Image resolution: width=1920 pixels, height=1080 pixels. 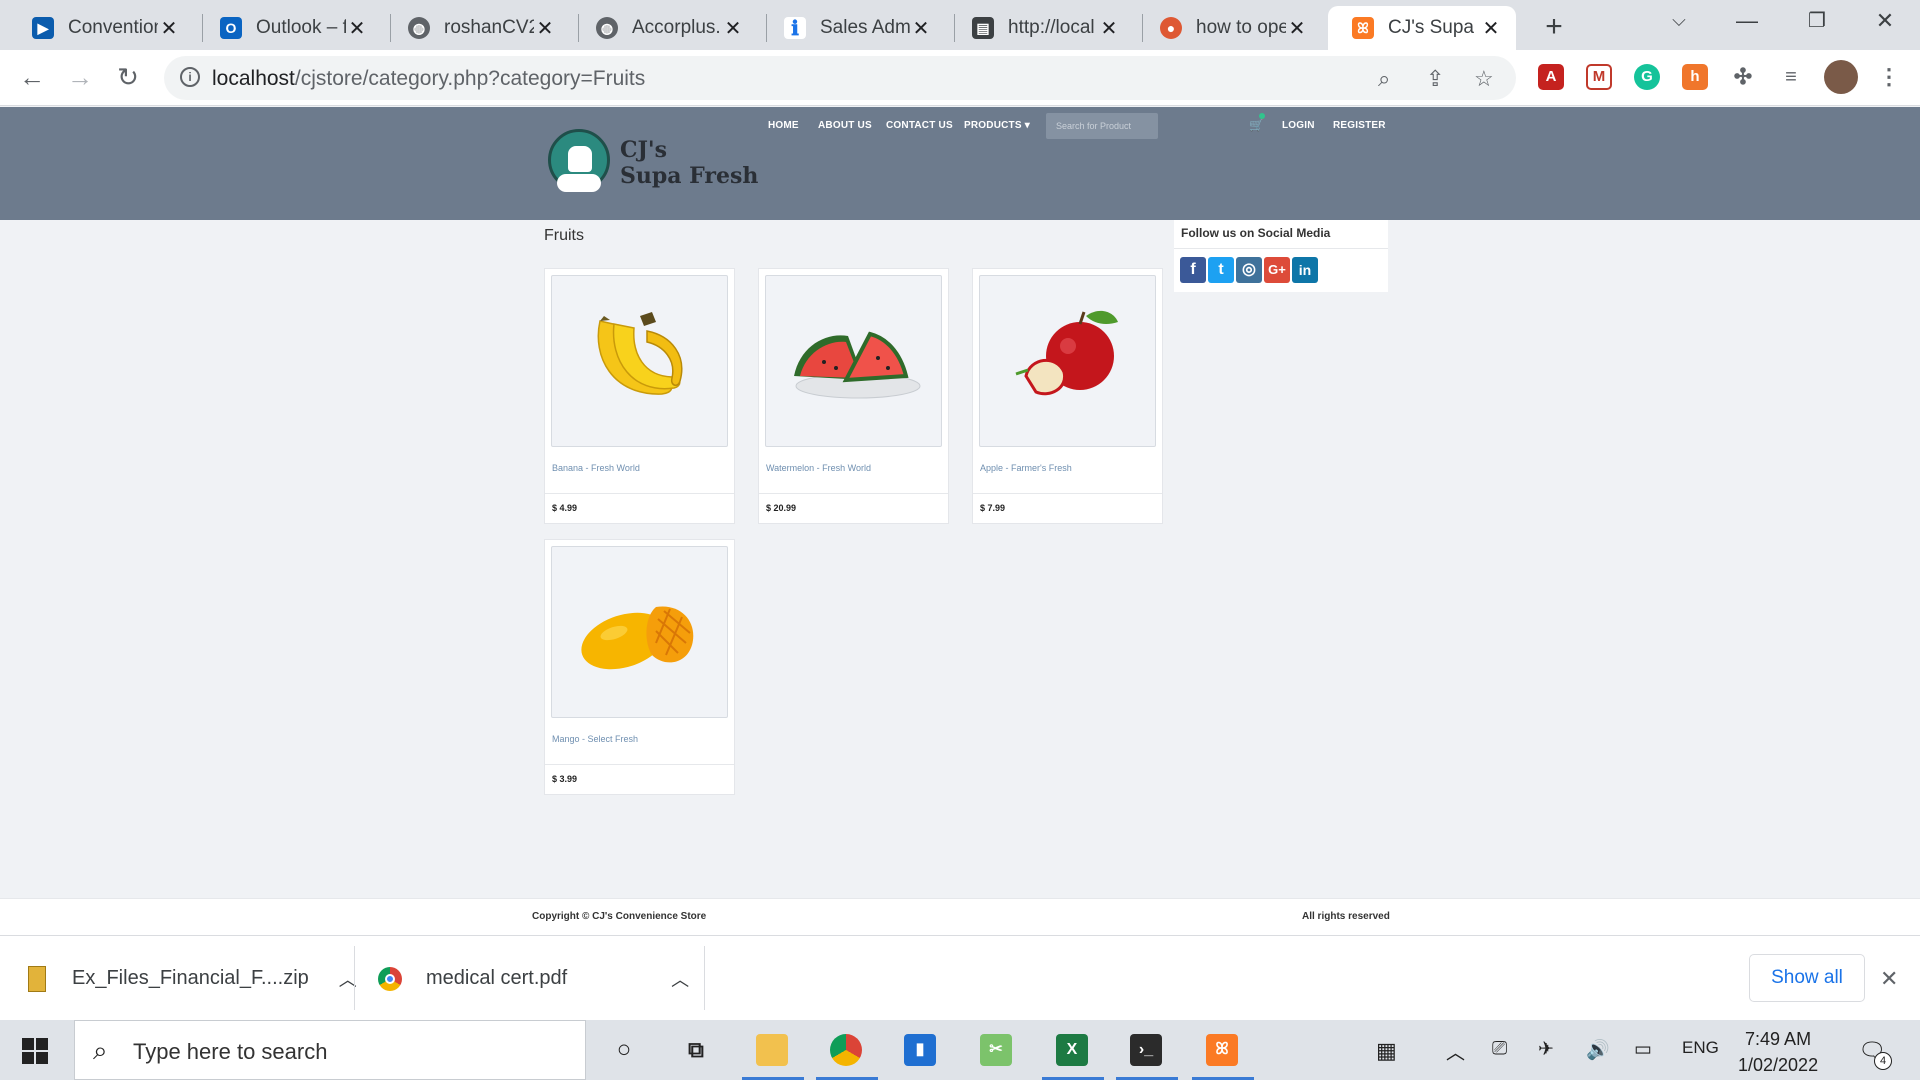 I want to click on mcafee-extension-icon: M, so click(x=1599, y=77).